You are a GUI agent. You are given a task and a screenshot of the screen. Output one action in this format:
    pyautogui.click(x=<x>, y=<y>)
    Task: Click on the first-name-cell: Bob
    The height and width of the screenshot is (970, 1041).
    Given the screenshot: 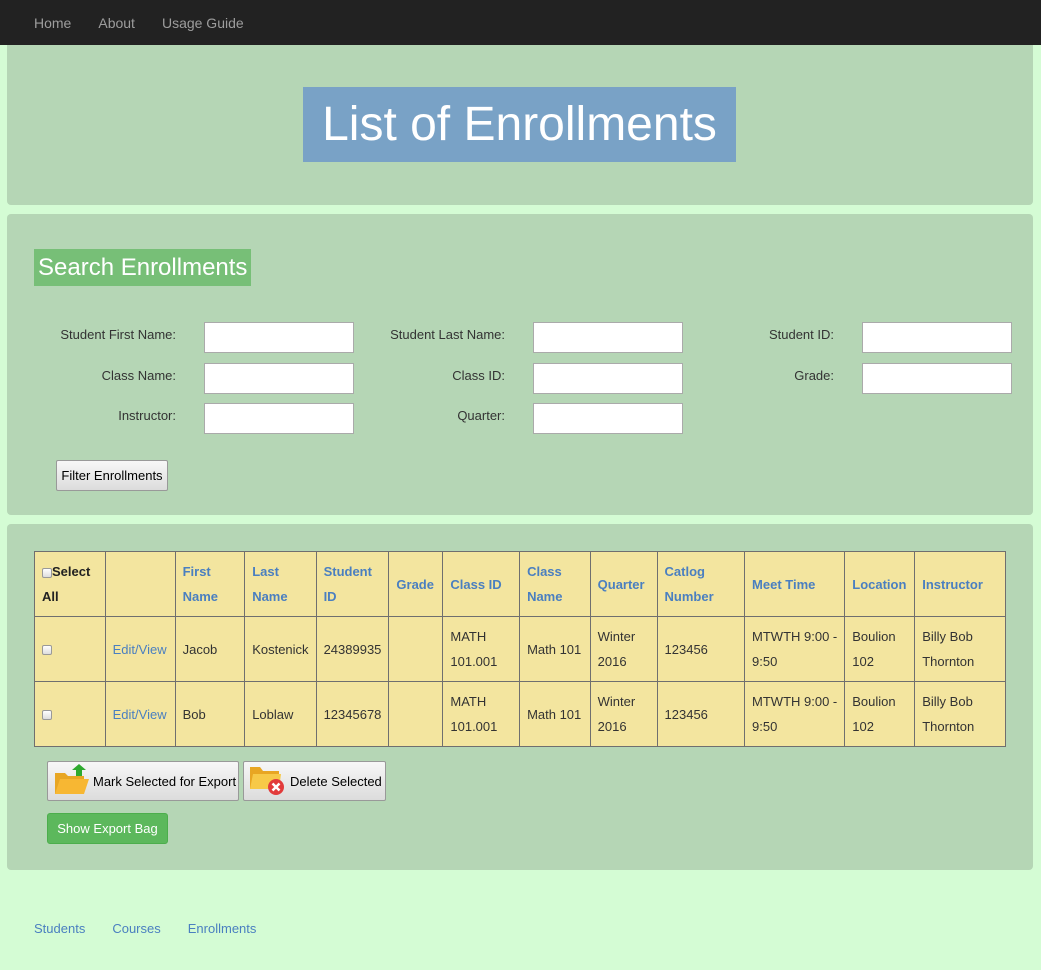 What is the action you would take?
    pyautogui.click(x=210, y=714)
    